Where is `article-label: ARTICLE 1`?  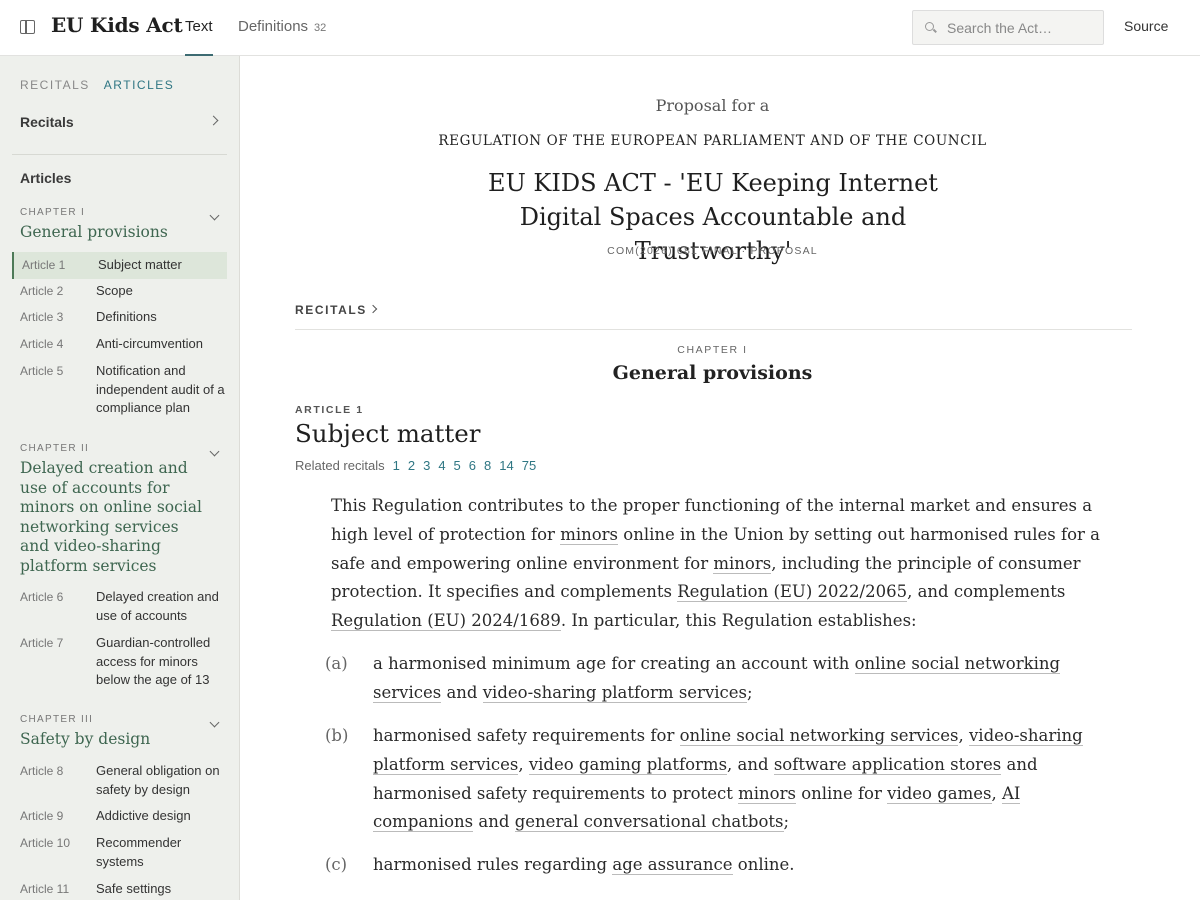 article-label: ARTICLE 1 is located at coordinates (329, 410).